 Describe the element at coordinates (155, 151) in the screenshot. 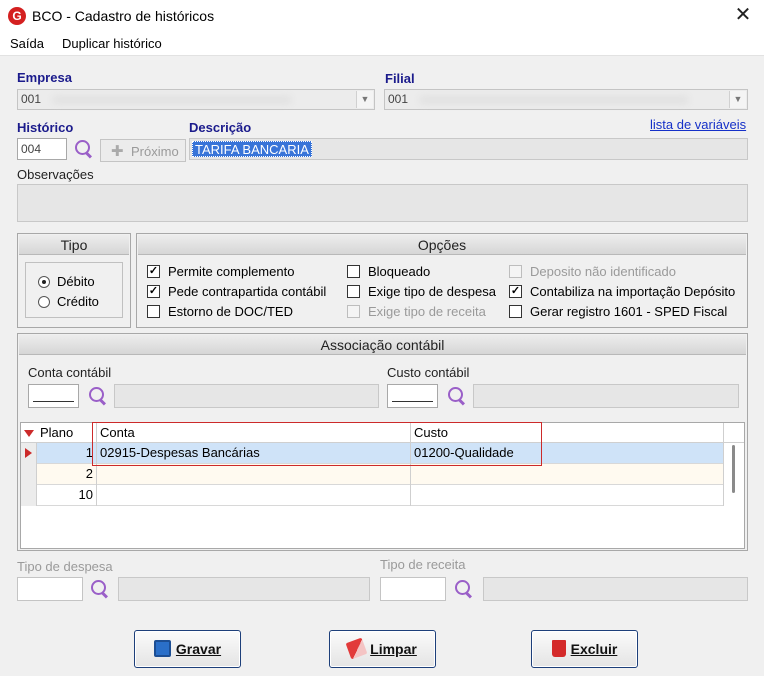

I see `proximo-label: Próximo` at that location.